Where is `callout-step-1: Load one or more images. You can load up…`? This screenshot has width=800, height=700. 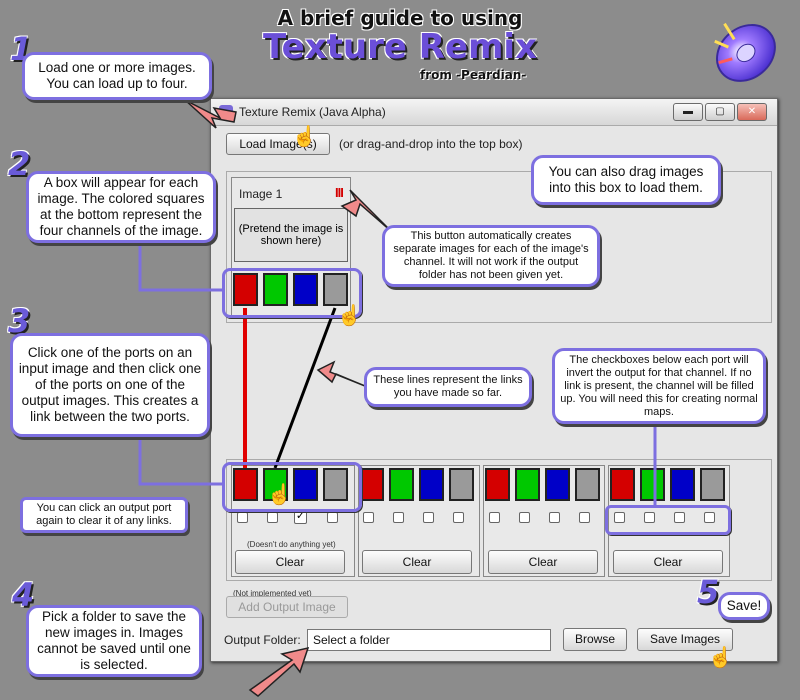 callout-step-1: Load one or more images. You can load up… is located at coordinates (117, 76).